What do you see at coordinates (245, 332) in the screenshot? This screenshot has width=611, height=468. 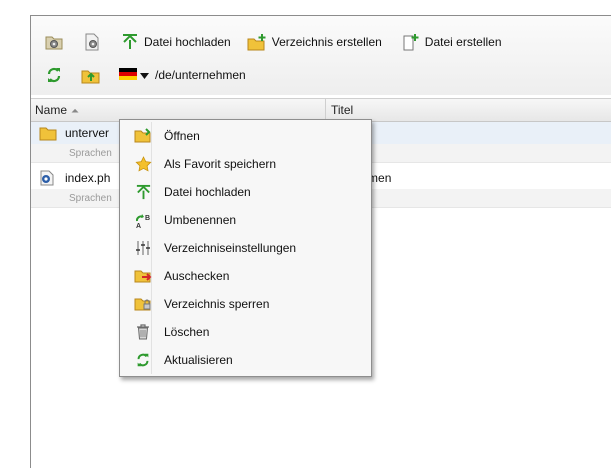 I see `menu-item-delete: Löschen` at bounding box center [245, 332].